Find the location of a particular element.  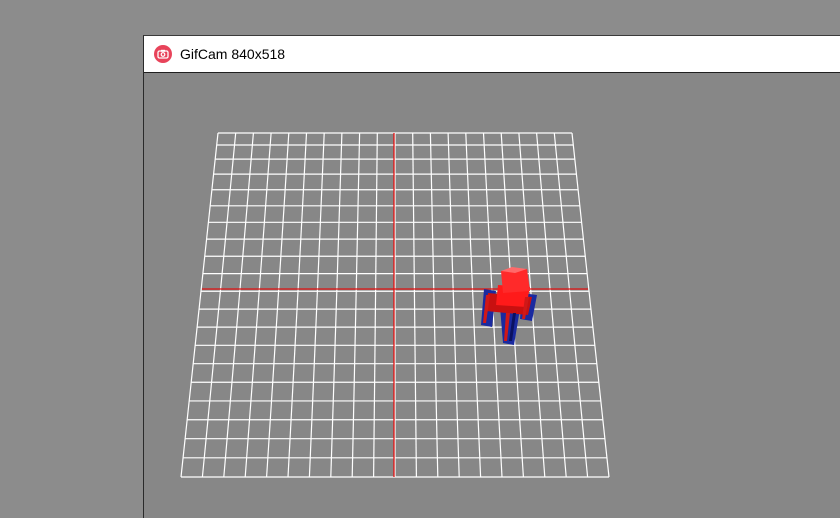

robot-model is located at coordinates (509, 306).